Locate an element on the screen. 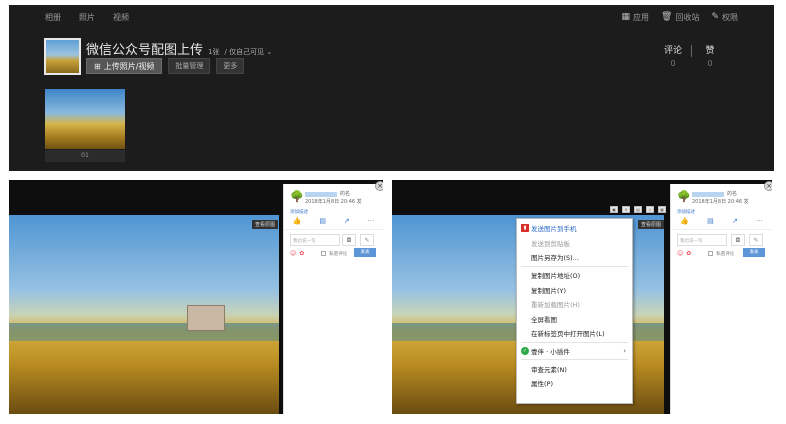 This screenshot has width=786, height=424. top-nav: 相册 照片 视频 is located at coordinates (87, 17).